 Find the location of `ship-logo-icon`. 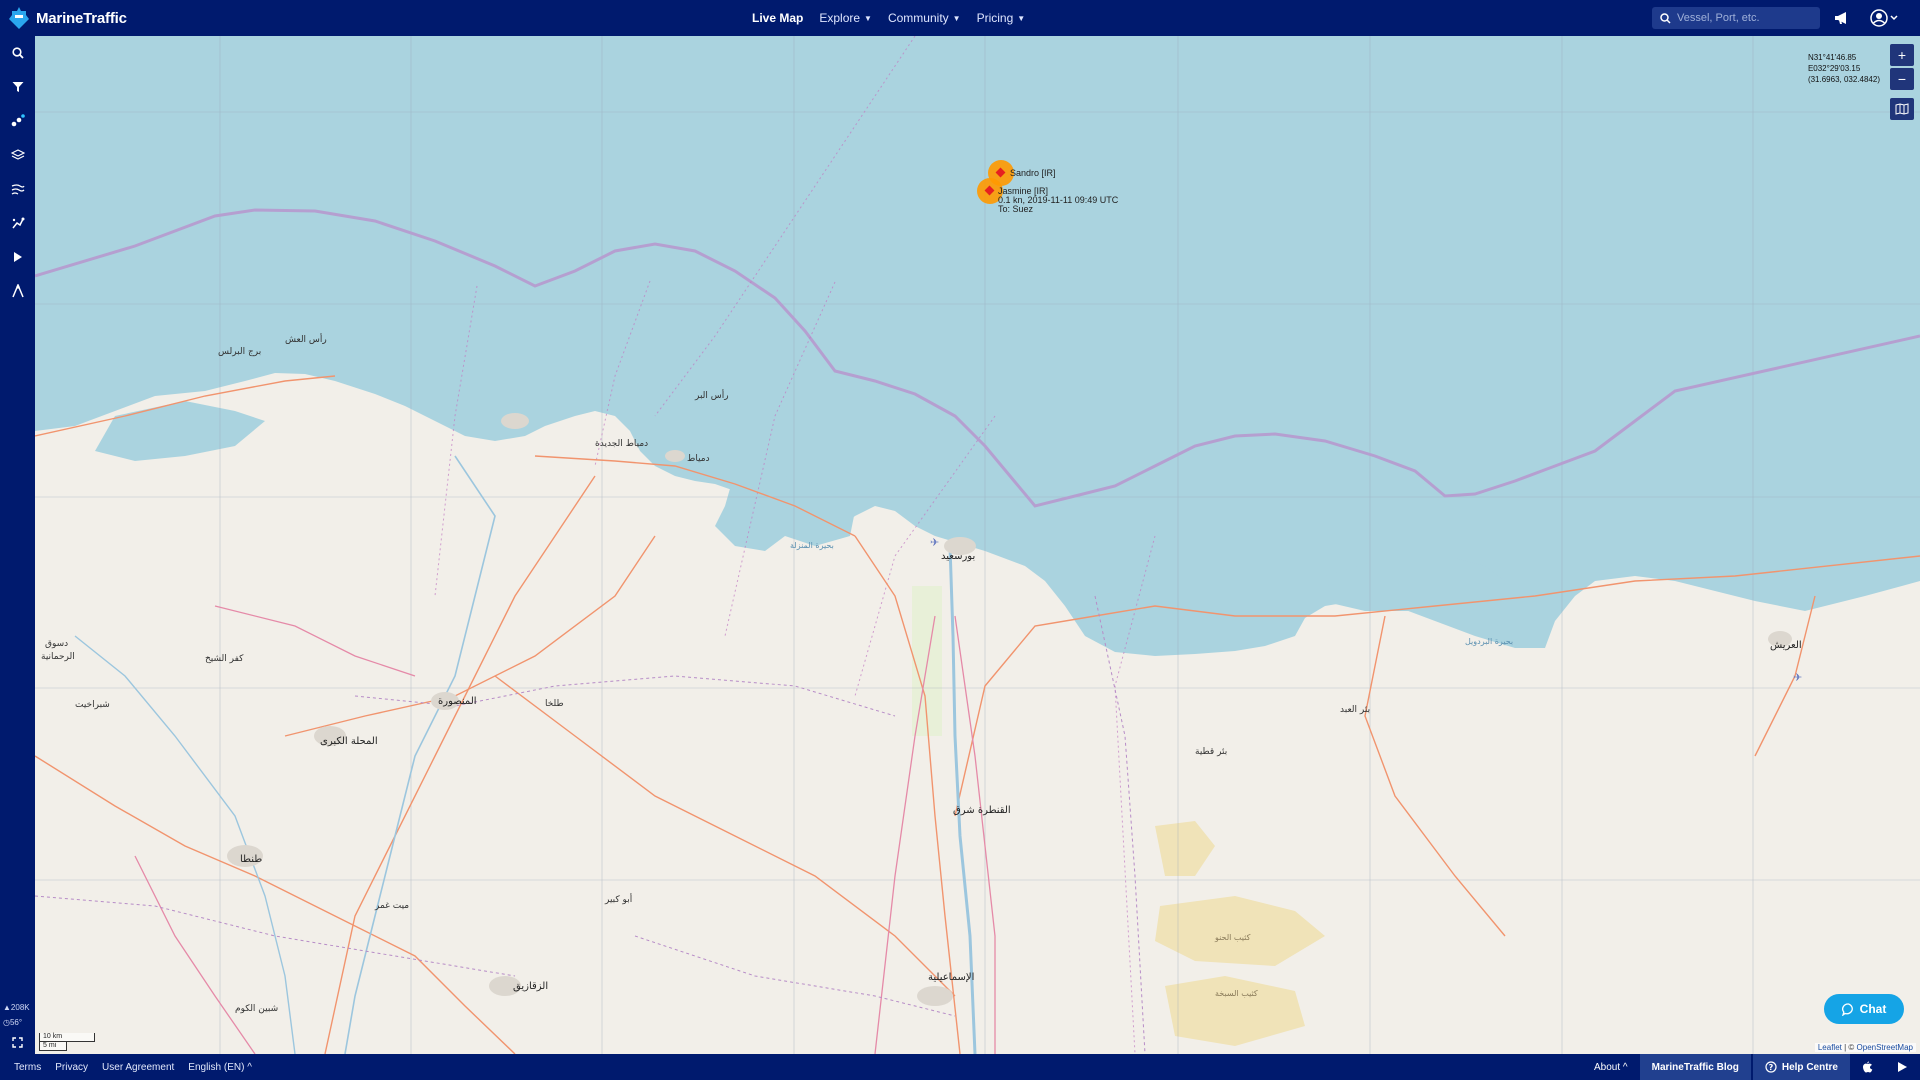

ship-logo-icon is located at coordinates (19, 18).